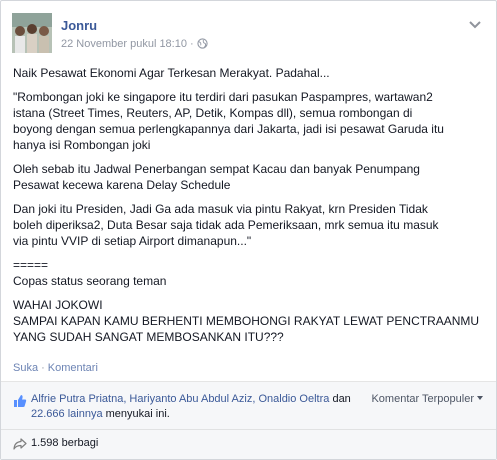  What do you see at coordinates (124, 44) in the screenshot?
I see `post-timestamp: 22 November pukul 18:10` at bounding box center [124, 44].